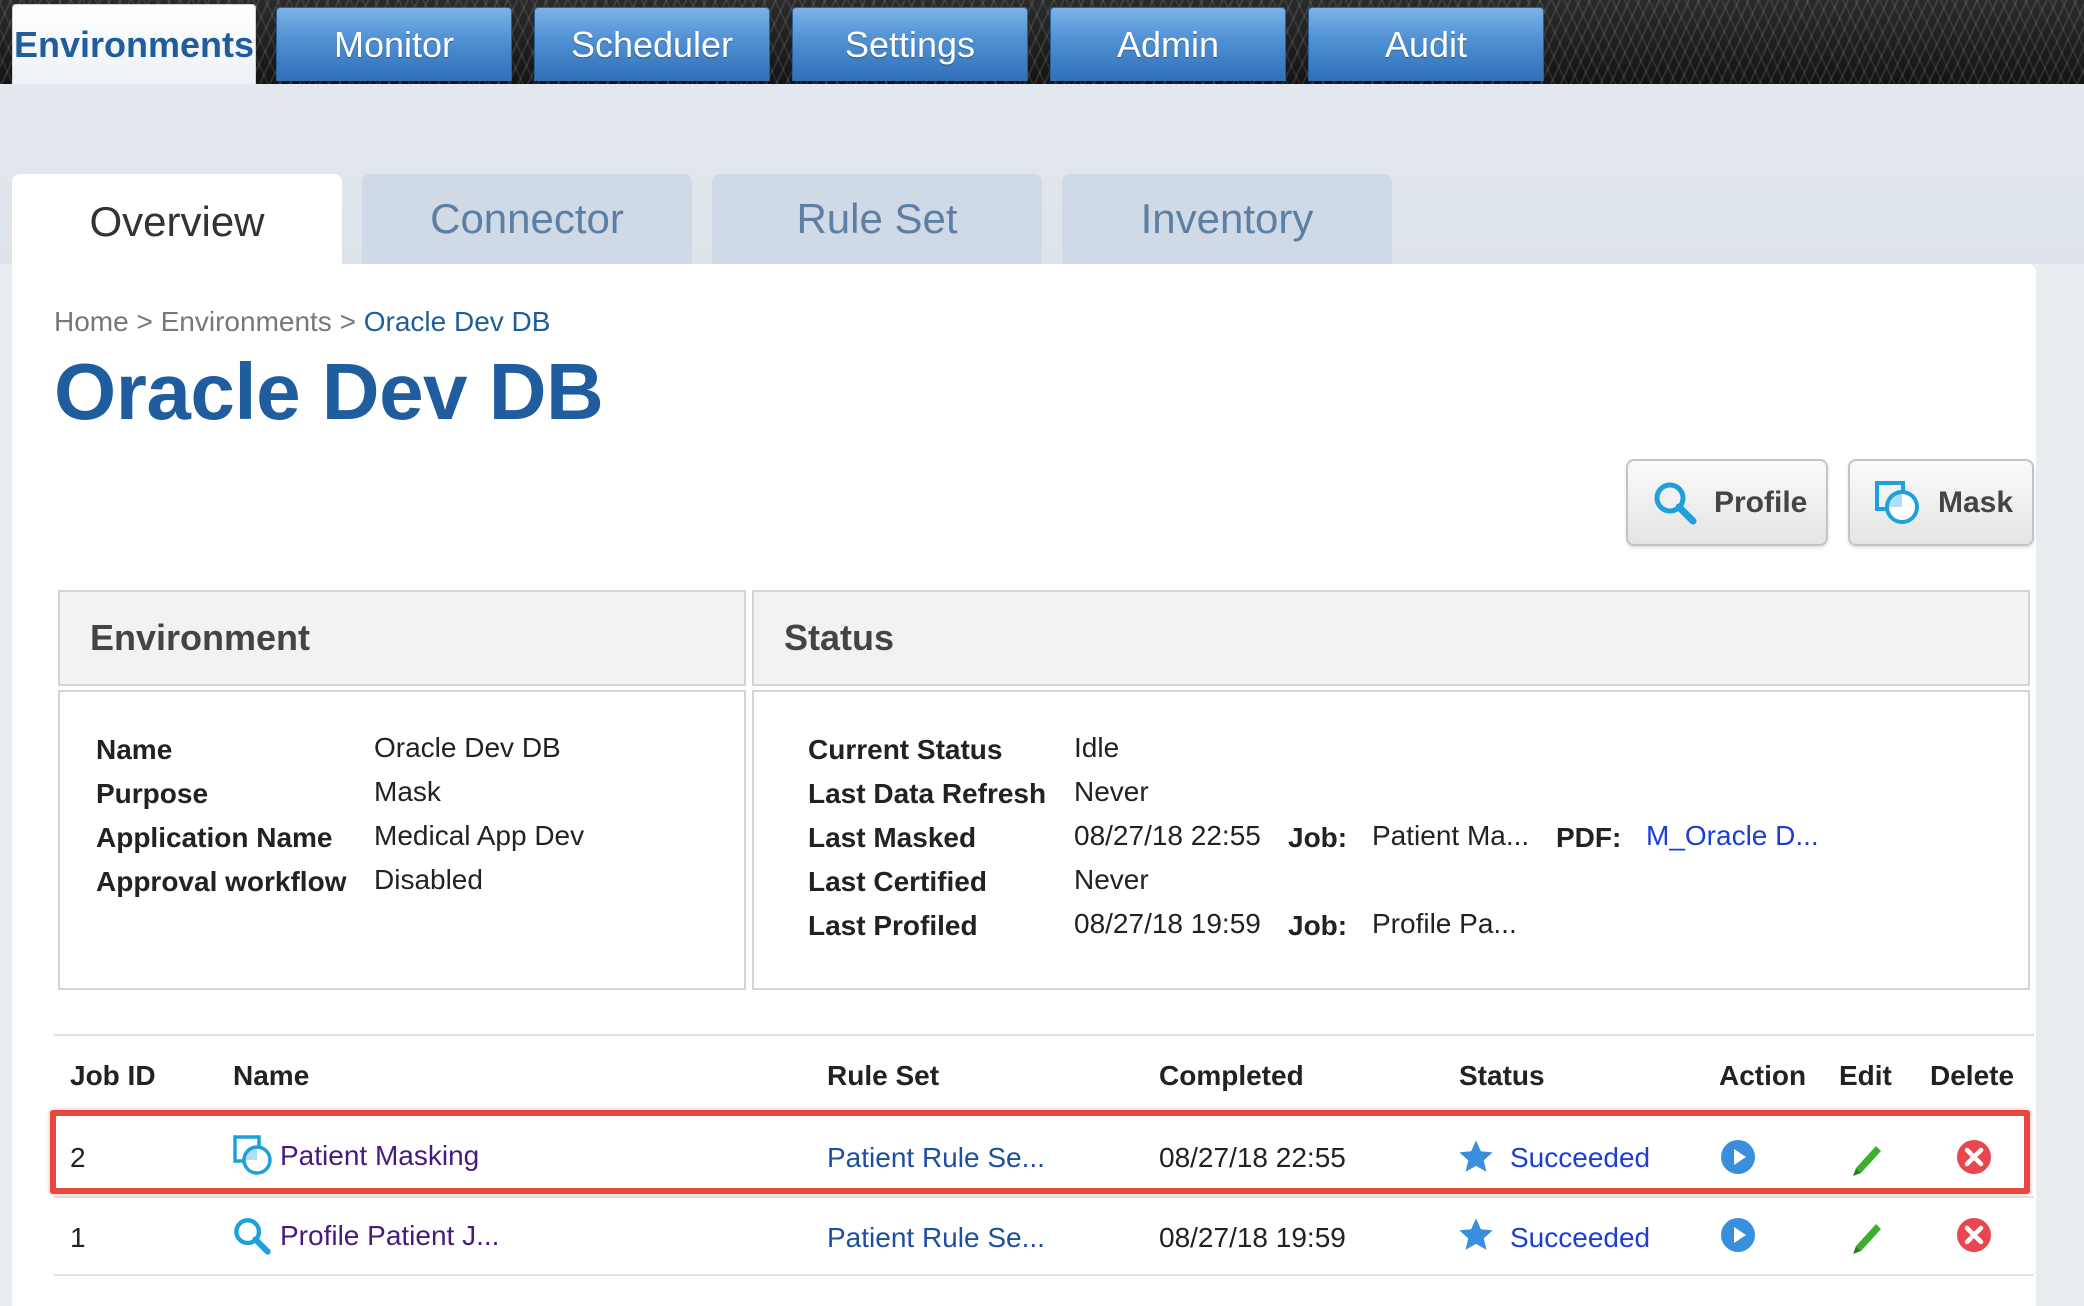 The image size is (2084, 1306). Describe the element at coordinates (428, 879) in the screenshot. I see `env-approval-value: Disabled` at that location.